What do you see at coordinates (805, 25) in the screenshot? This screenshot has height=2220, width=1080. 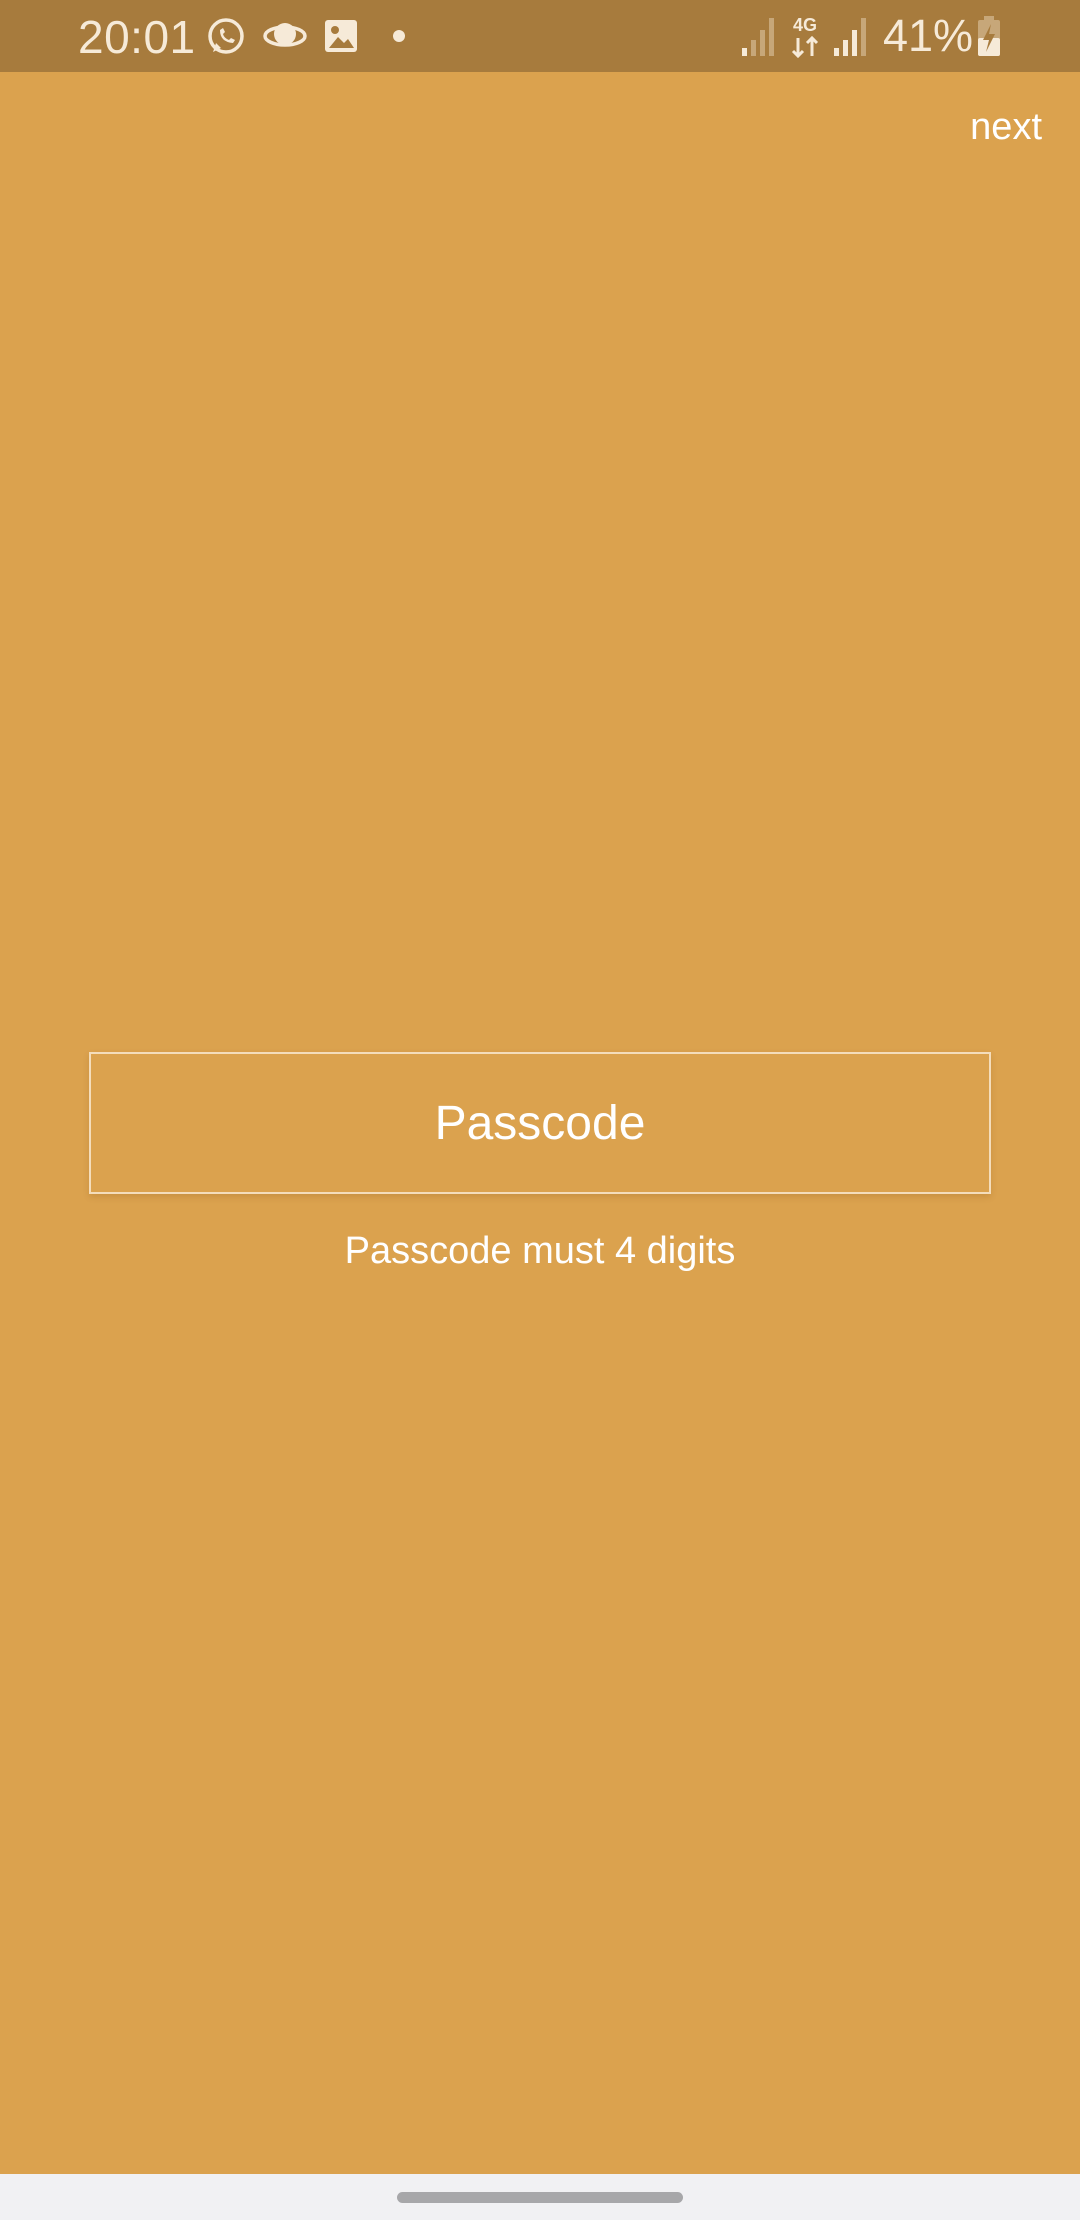 I see `network-type-label: 4G` at bounding box center [805, 25].